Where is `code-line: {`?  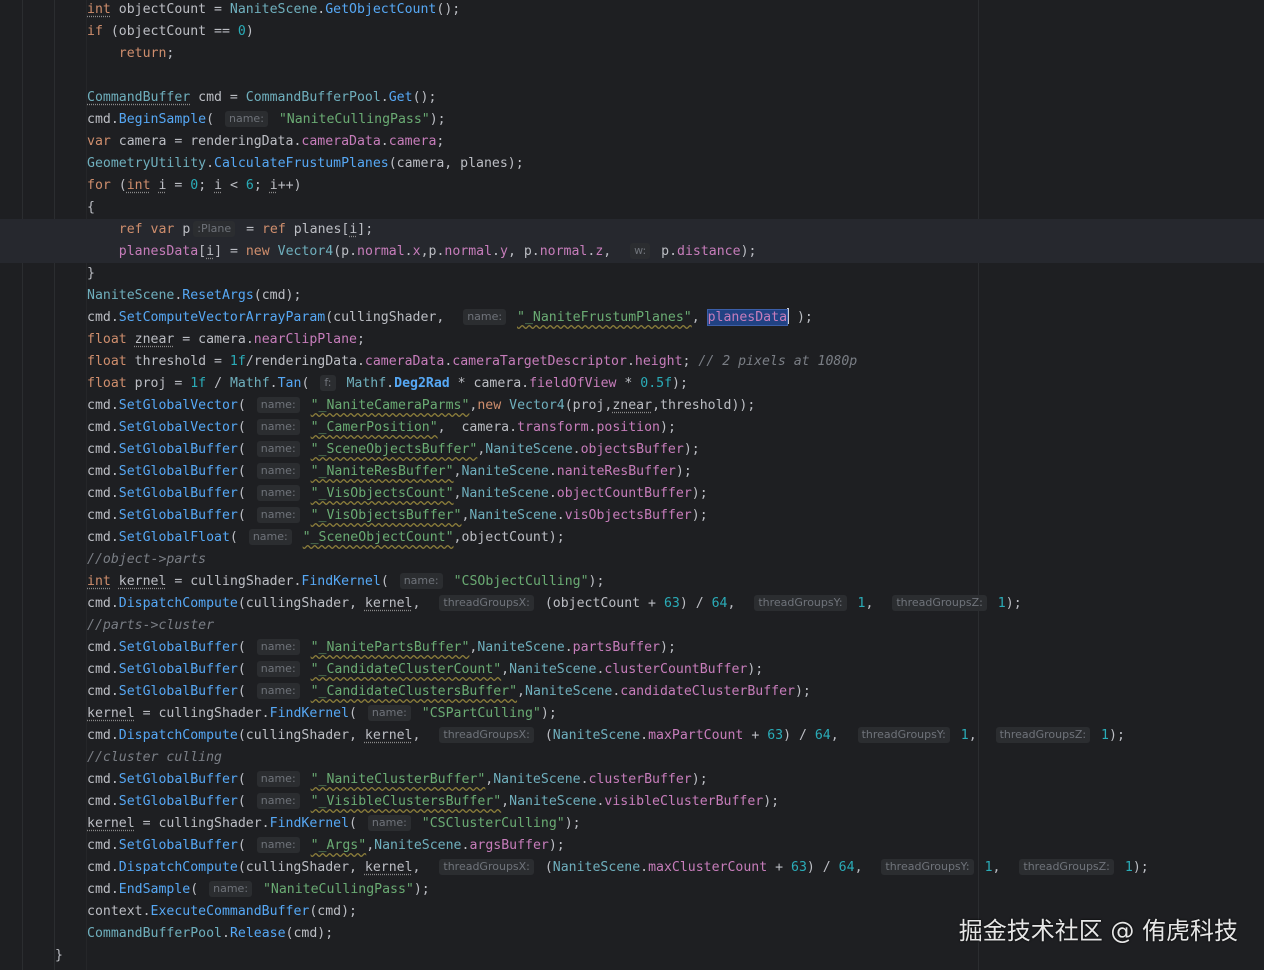 code-line: { is located at coordinates (91, 208).